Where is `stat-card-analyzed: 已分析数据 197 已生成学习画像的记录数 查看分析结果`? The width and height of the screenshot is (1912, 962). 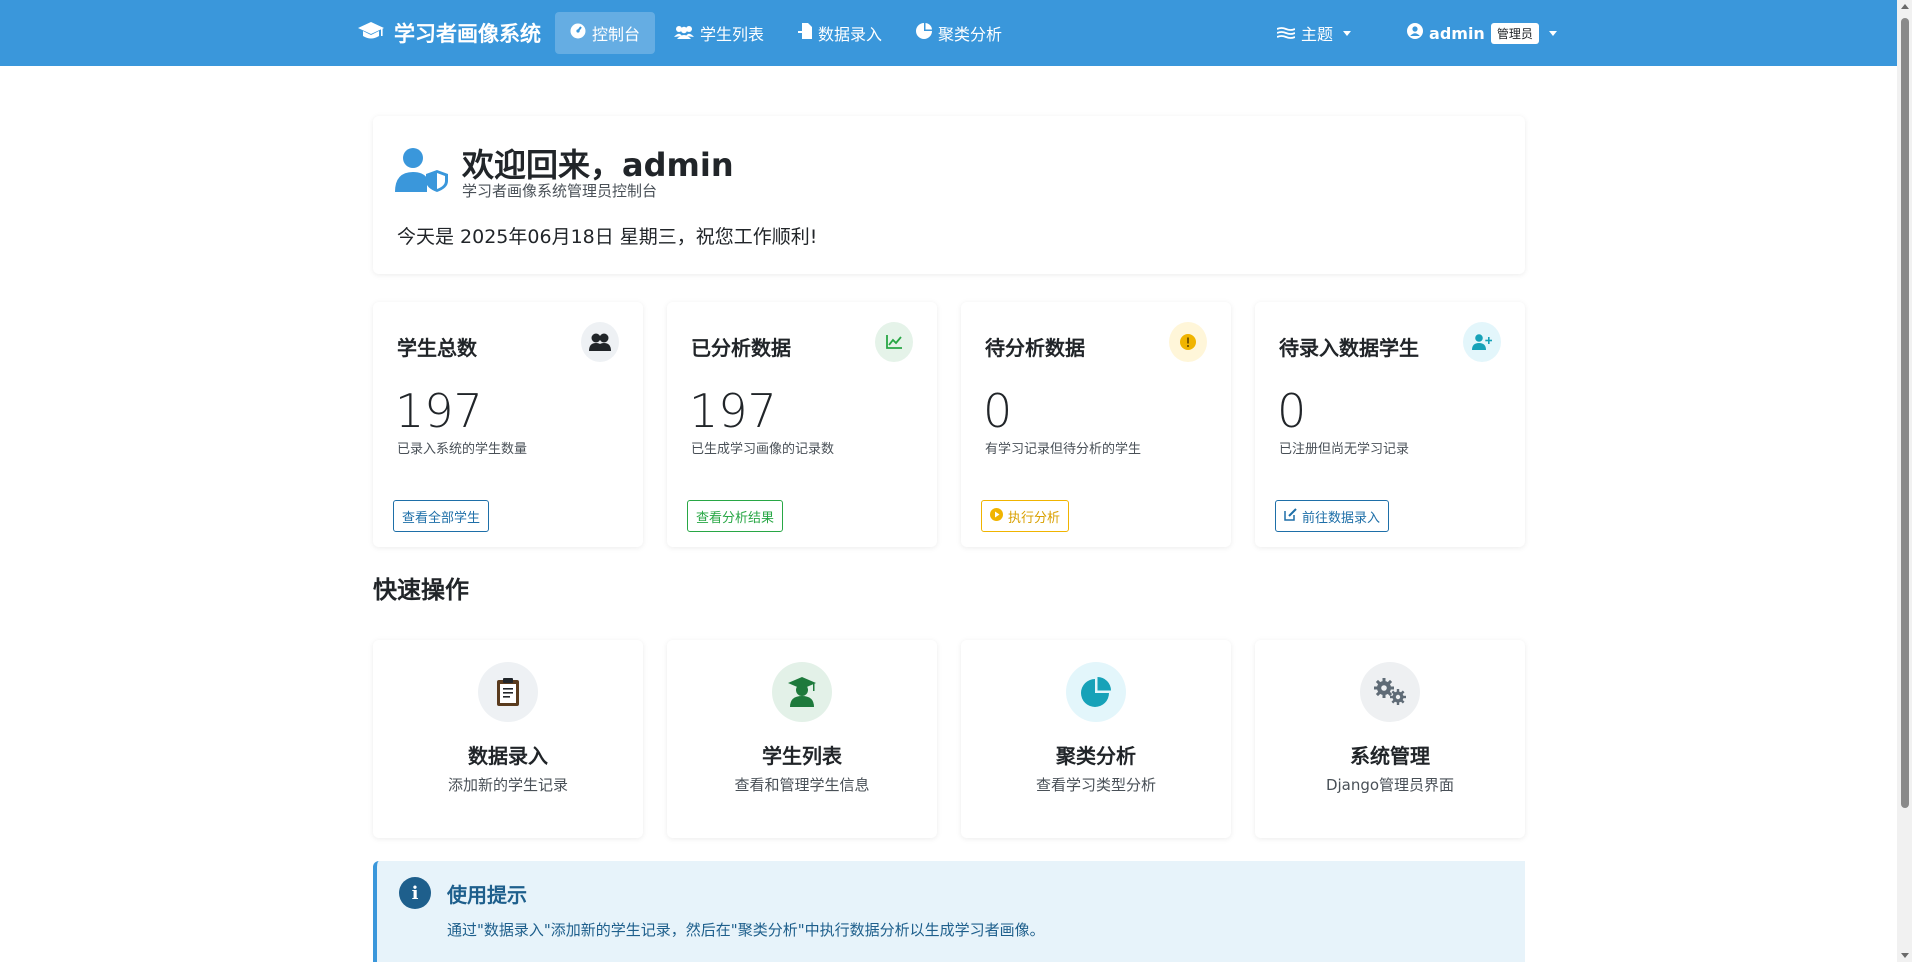
stat-card-analyzed: 已分析数据 197 已生成学习画像的记录数 查看分析结果 is located at coordinates (802, 424).